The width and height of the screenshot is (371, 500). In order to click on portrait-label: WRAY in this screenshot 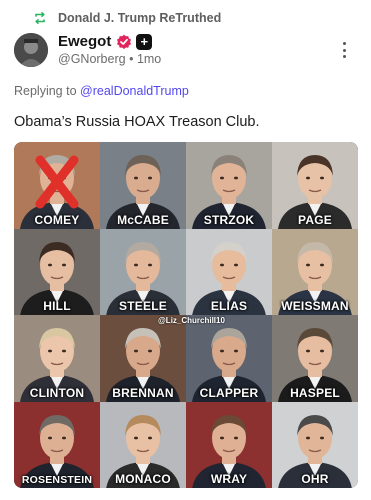, I will do `click(229, 479)`.